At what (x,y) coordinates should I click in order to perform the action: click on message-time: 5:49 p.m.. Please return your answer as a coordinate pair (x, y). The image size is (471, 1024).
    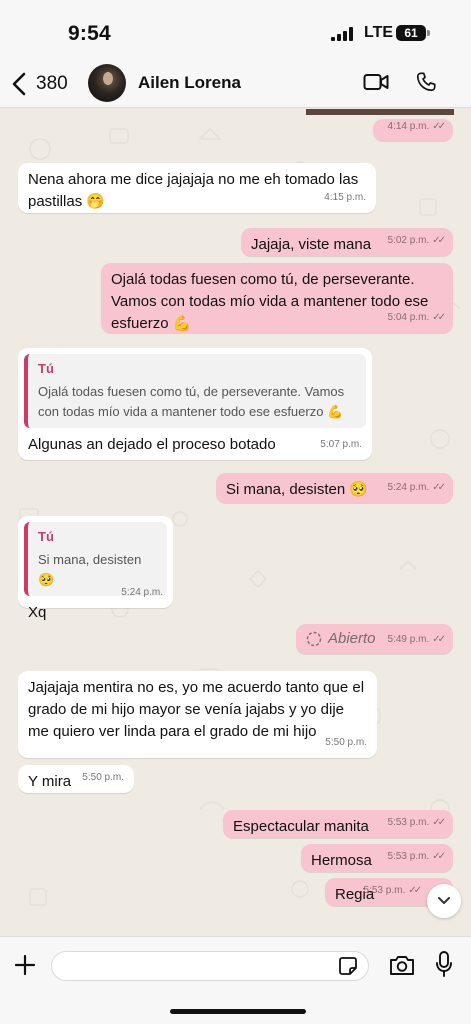
    Looking at the image, I should click on (408, 639).